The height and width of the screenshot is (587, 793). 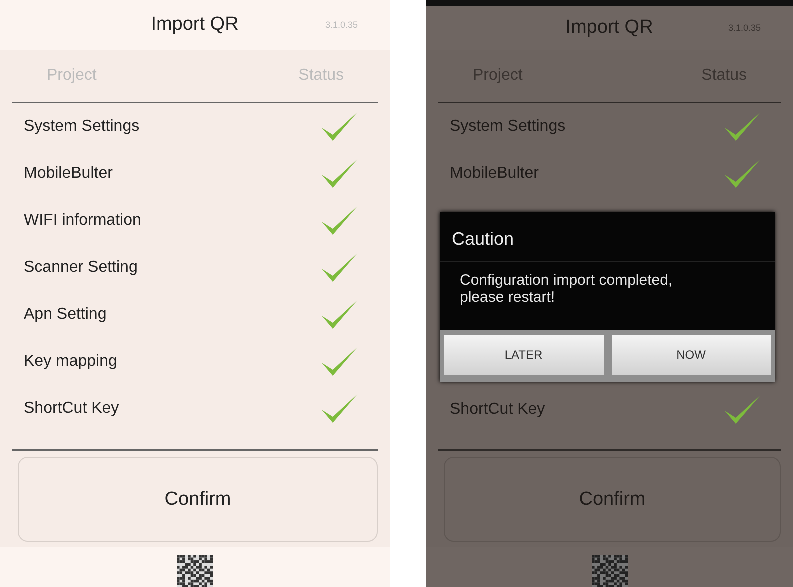 What do you see at coordinates (65, 315) in the screenshot?
I see `project-name: Apn Setting` at bounding box center [65, 315].